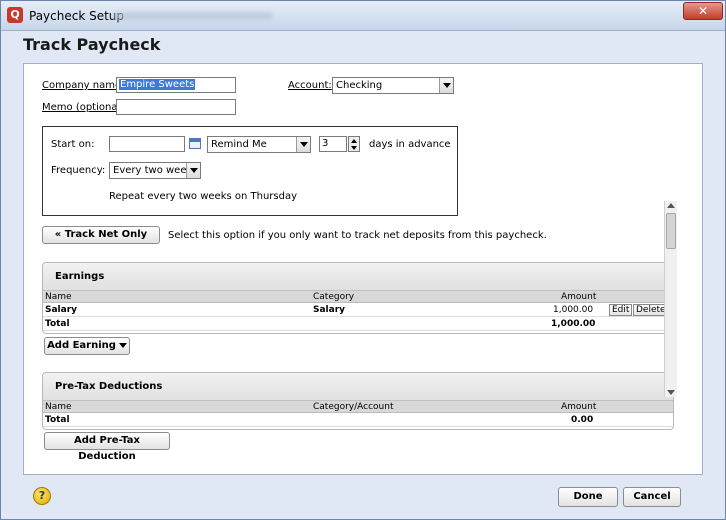  What do you see at coordinates (358, 324) in the screenshot?
I see `earnings-total-row: Total 1,000.00` at bounding box center [358, 324].